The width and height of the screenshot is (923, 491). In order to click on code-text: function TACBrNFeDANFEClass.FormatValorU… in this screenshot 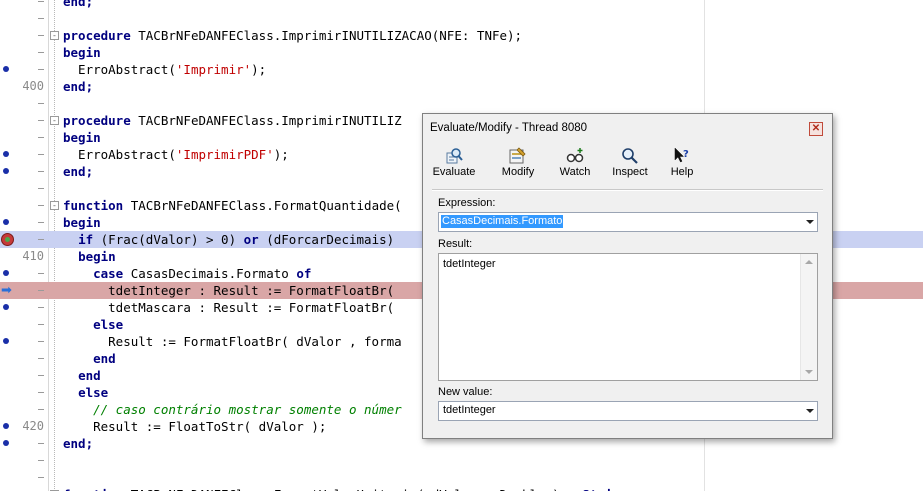, I will do `click(349, 488)`.